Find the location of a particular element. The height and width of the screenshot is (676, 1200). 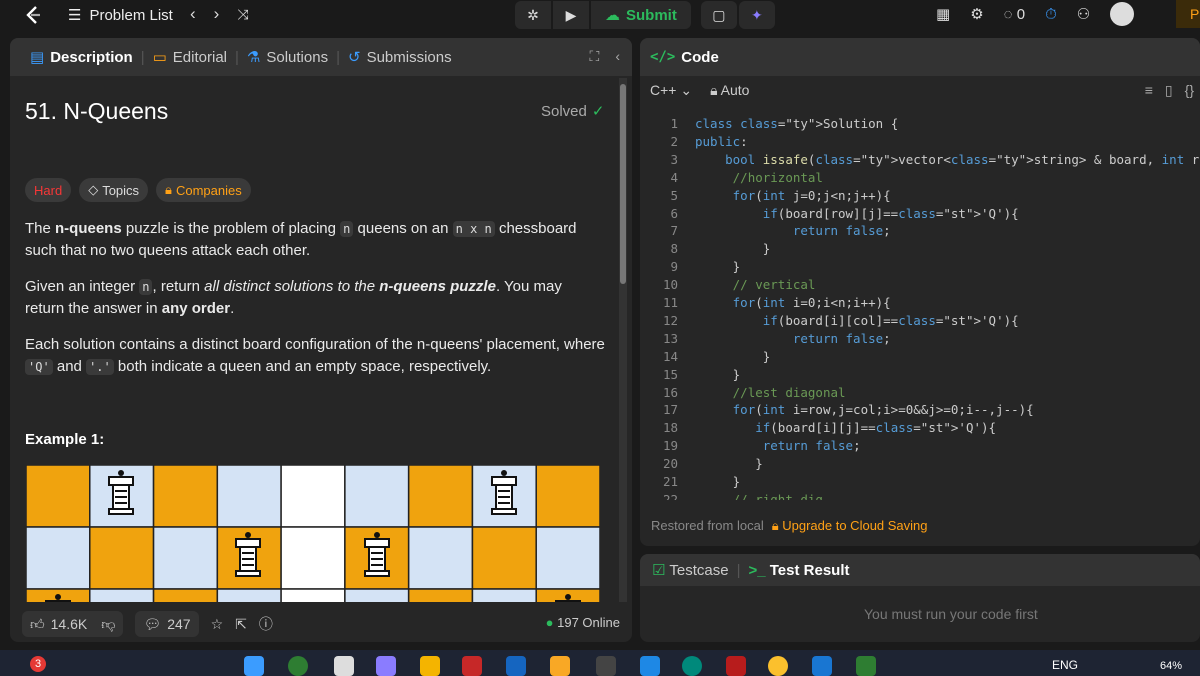

prev-problem-icon: ‹ is located at coordinates (193, 14).